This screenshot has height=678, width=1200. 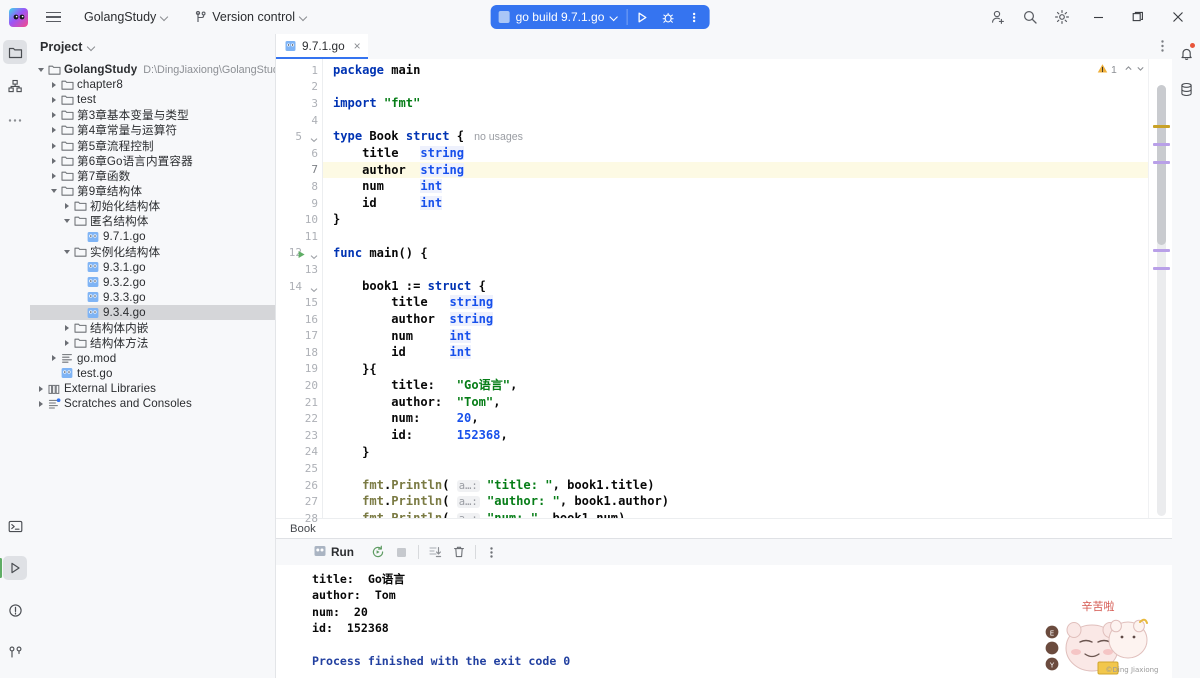 I want to click on add-account-icon, so click(x=998, y=17).